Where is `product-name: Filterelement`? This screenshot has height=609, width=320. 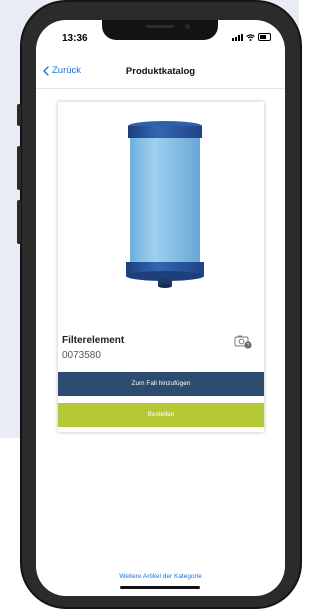 product-name: Filterelement is located at coordinates (93, 340).